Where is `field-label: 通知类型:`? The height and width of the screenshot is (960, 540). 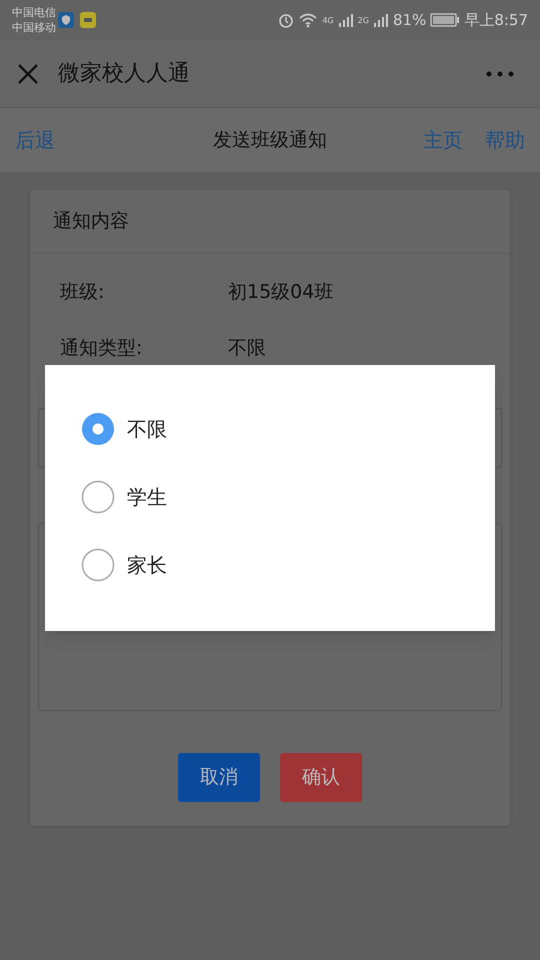 field-label: 通知类型: is located at coordinates (102, 348).